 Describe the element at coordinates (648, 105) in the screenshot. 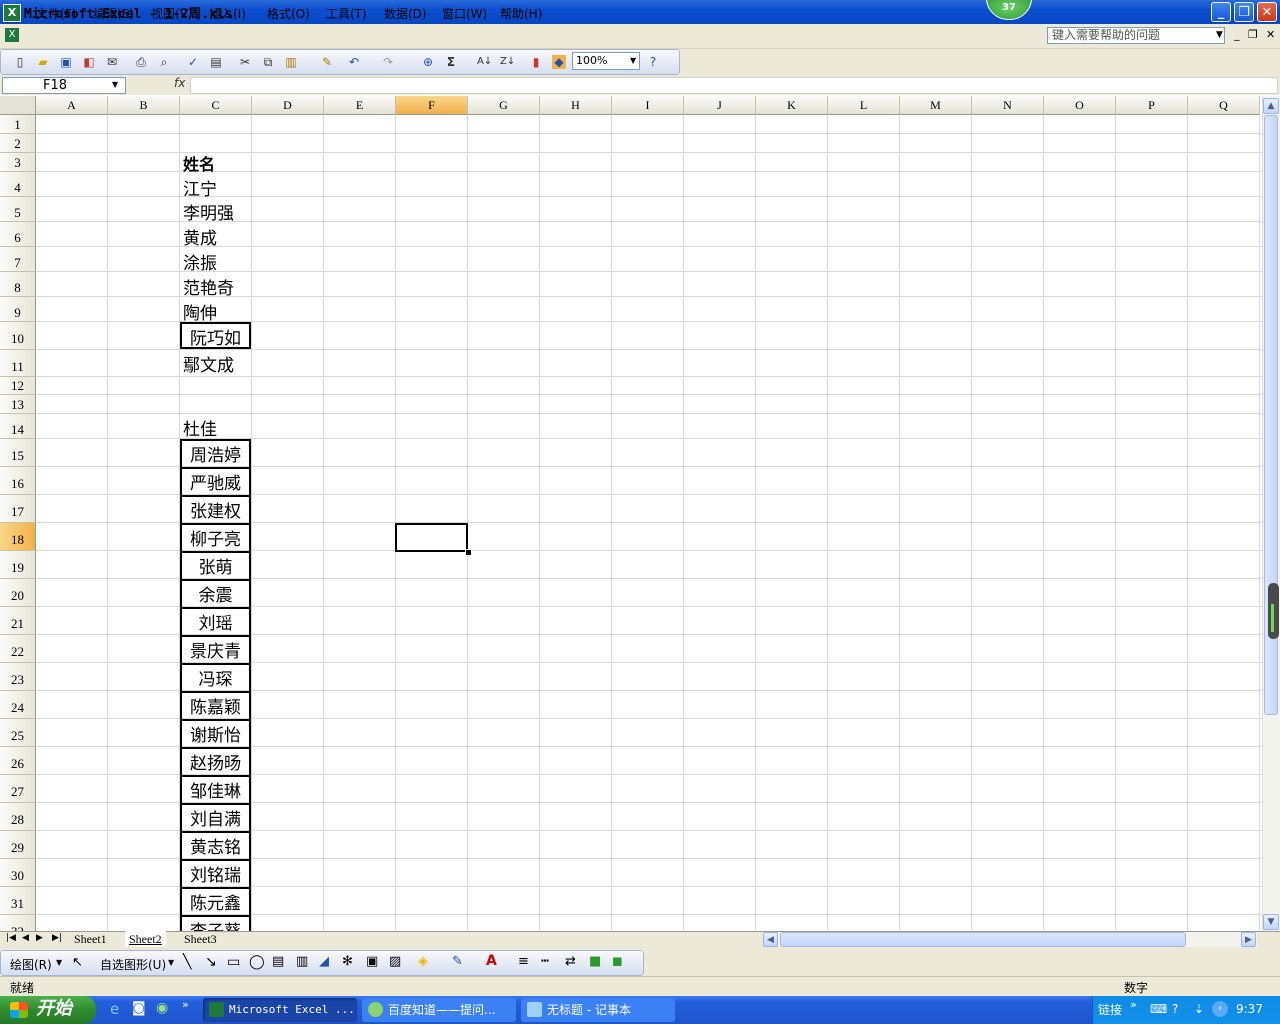

I see `column-header-i: I` at that location.